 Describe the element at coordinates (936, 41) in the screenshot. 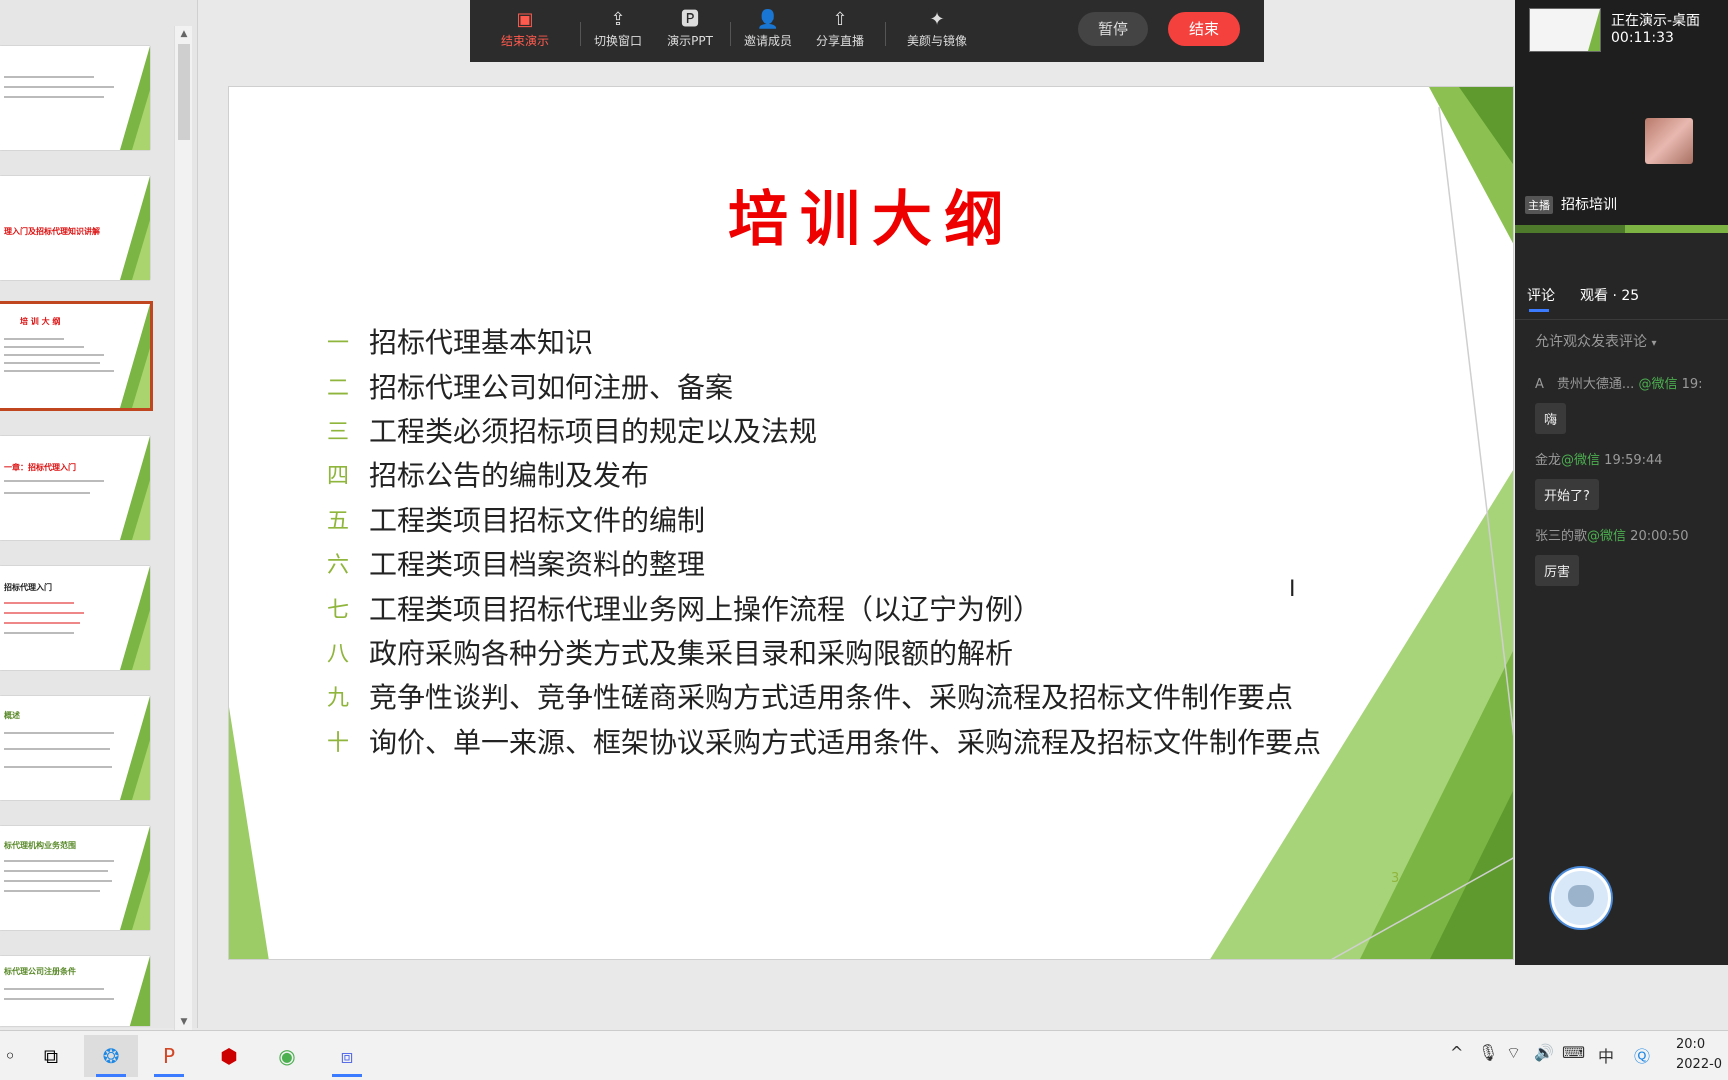

I see `beauty-mirror-label: 美颜与镜像` at that location.